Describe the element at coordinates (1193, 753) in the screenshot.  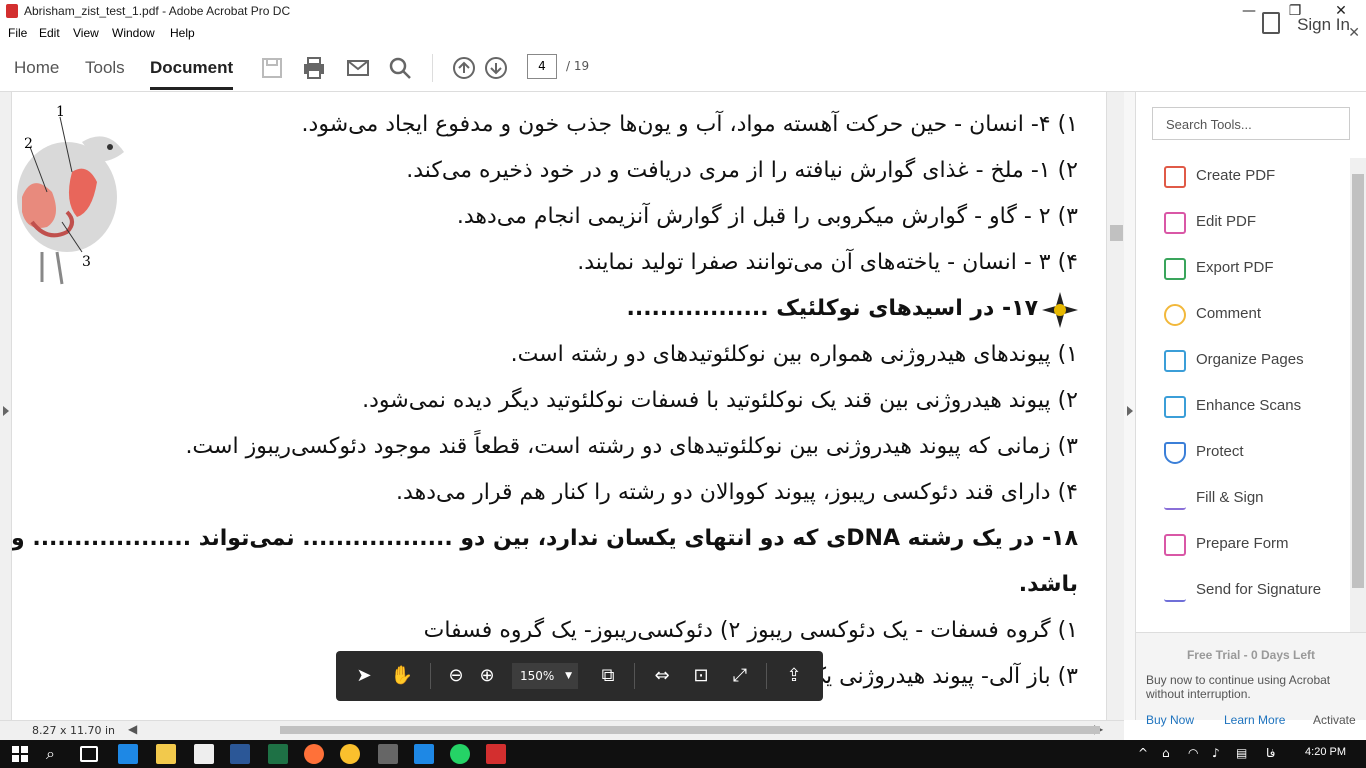
I see `wifi-icon: ◠` at that location.